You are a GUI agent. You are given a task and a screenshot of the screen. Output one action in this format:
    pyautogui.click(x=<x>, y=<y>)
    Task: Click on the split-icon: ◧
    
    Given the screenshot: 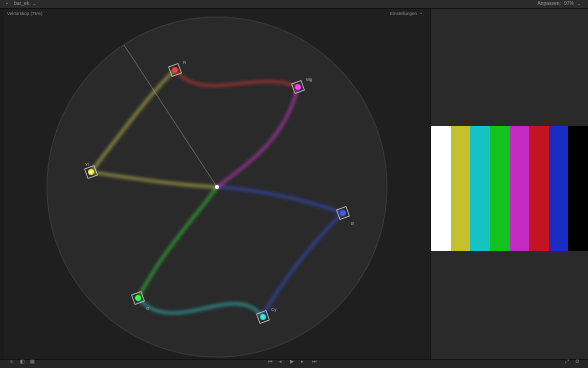 What is the action you would take?
    pyautogui.click(x=22, y=362)
    